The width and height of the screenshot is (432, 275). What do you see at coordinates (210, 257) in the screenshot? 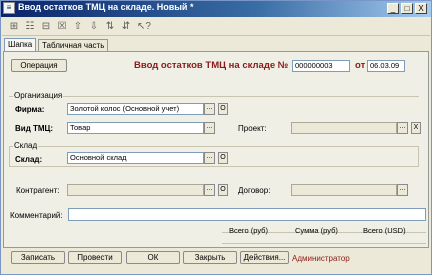
I see `close-button: Закрыть` at bounding box center [210, 257].